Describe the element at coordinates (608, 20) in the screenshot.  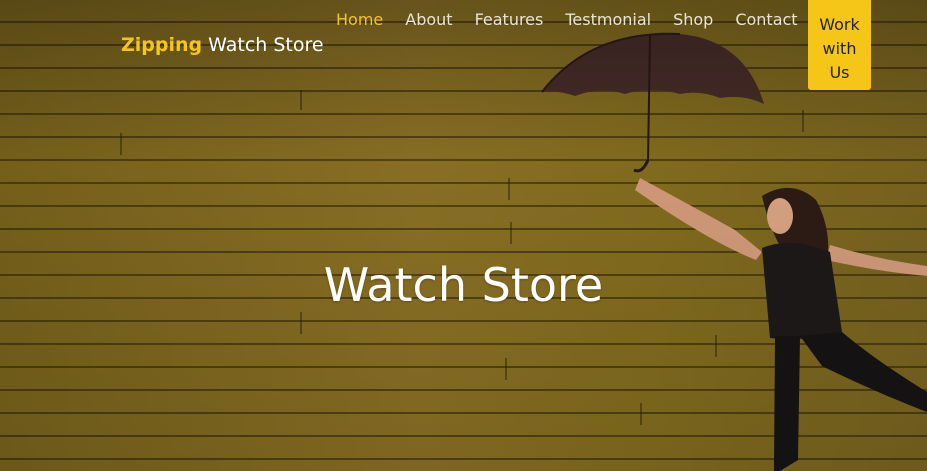
I see `nav-testmonial: Testmonial` at that location.